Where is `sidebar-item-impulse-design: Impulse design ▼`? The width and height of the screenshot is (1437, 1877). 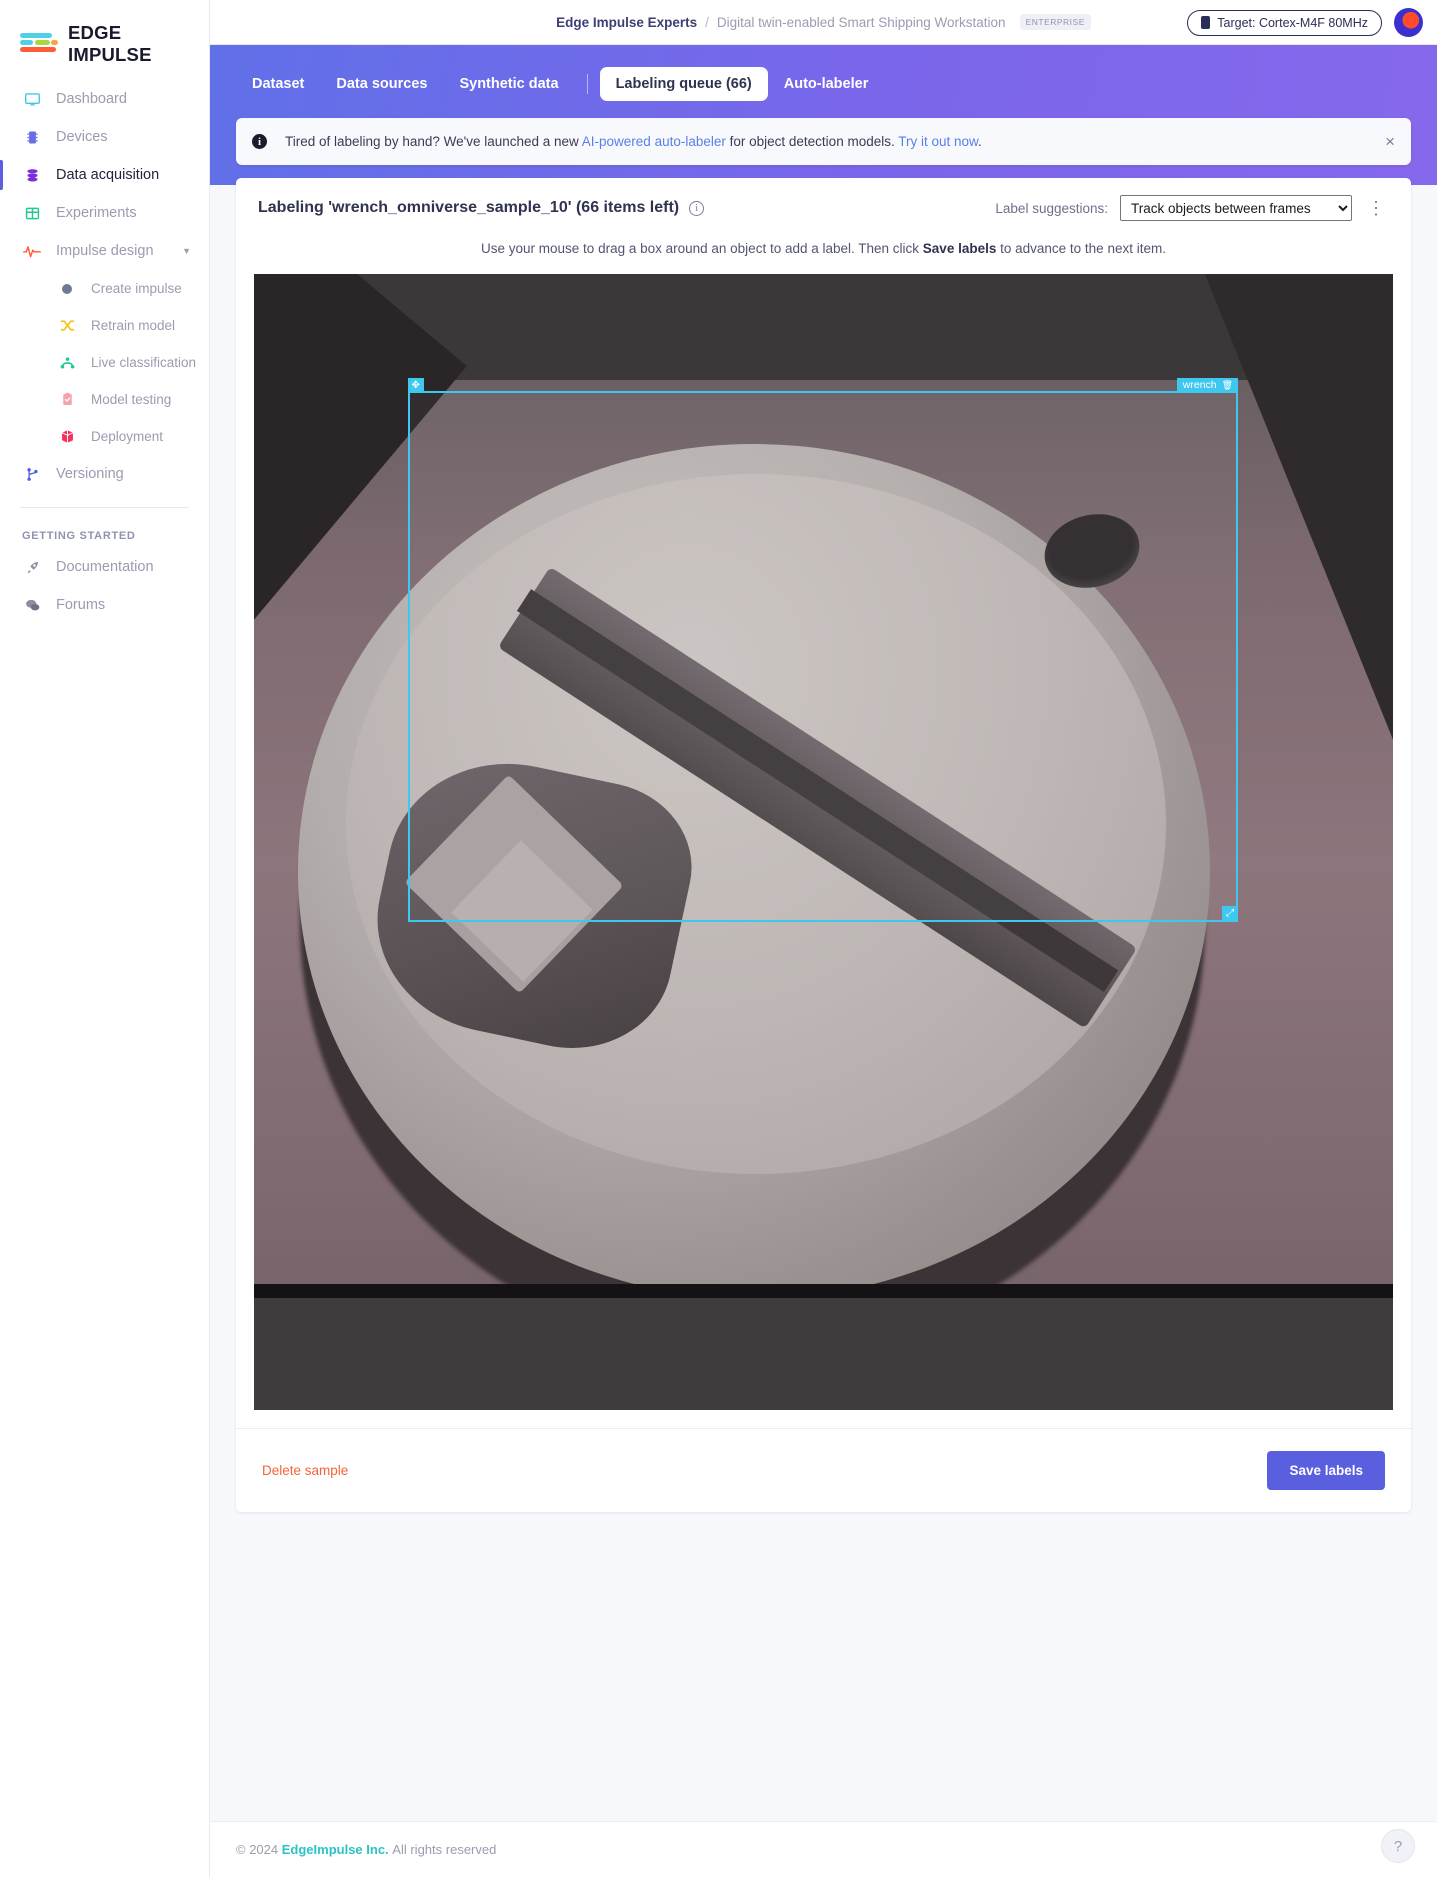 sidebar-item-impulse-design: Impulse design ▼ is located at coordinates (104, 251).